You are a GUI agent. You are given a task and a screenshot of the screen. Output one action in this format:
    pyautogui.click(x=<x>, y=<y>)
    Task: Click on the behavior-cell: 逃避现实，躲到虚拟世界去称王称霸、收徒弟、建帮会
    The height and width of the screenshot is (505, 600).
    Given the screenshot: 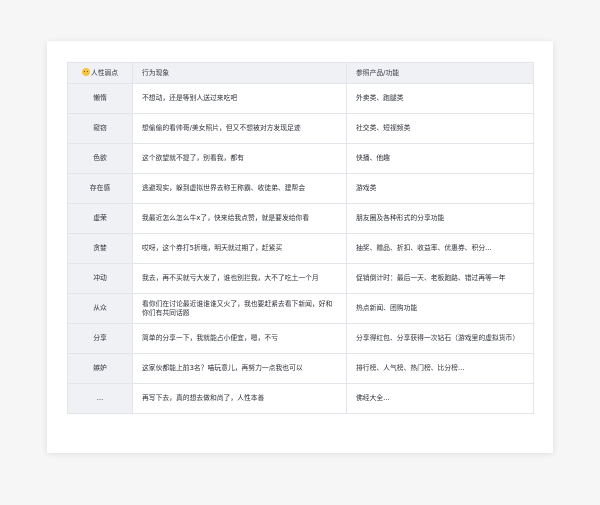 What is the action you would take?
    pyautogui.click(x=239, y=188)
    